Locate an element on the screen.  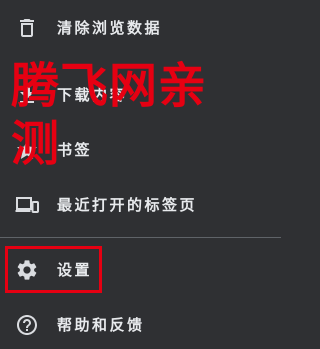
watermark-text: 测 is located at coordinates (36, 144).